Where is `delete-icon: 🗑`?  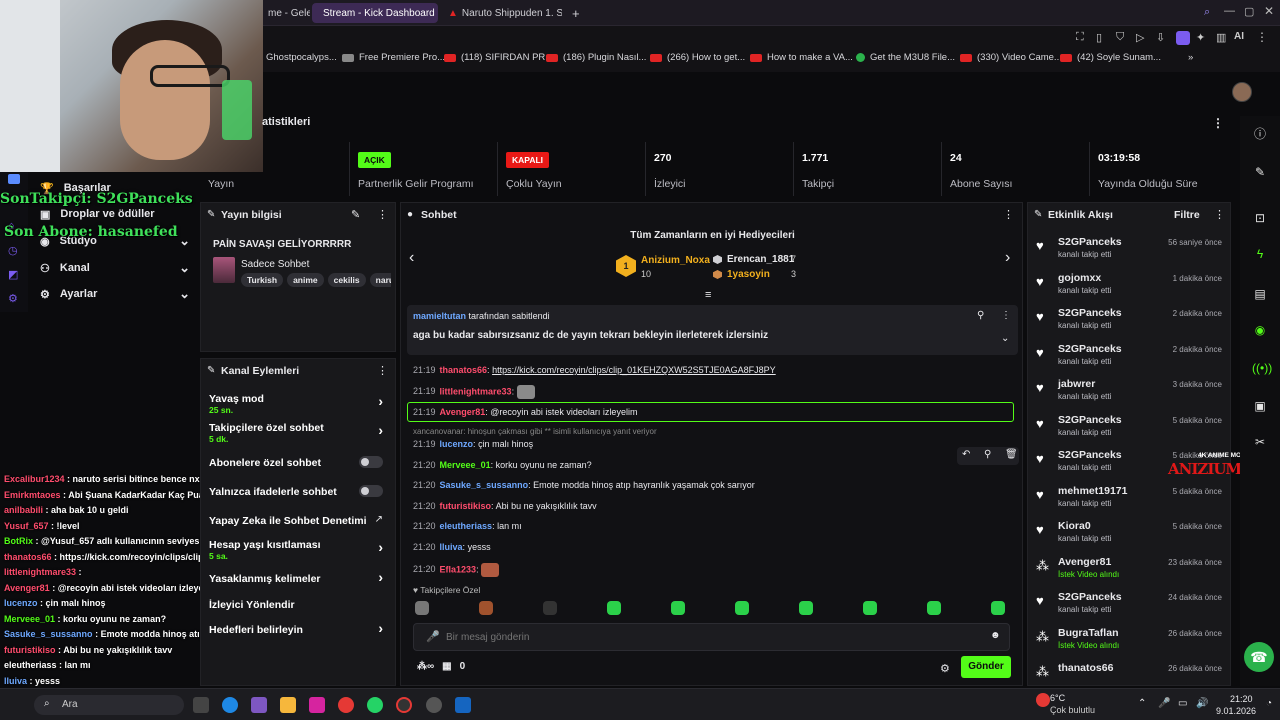
delete-icon: 🗑 is located at coordinates (1011, 454).